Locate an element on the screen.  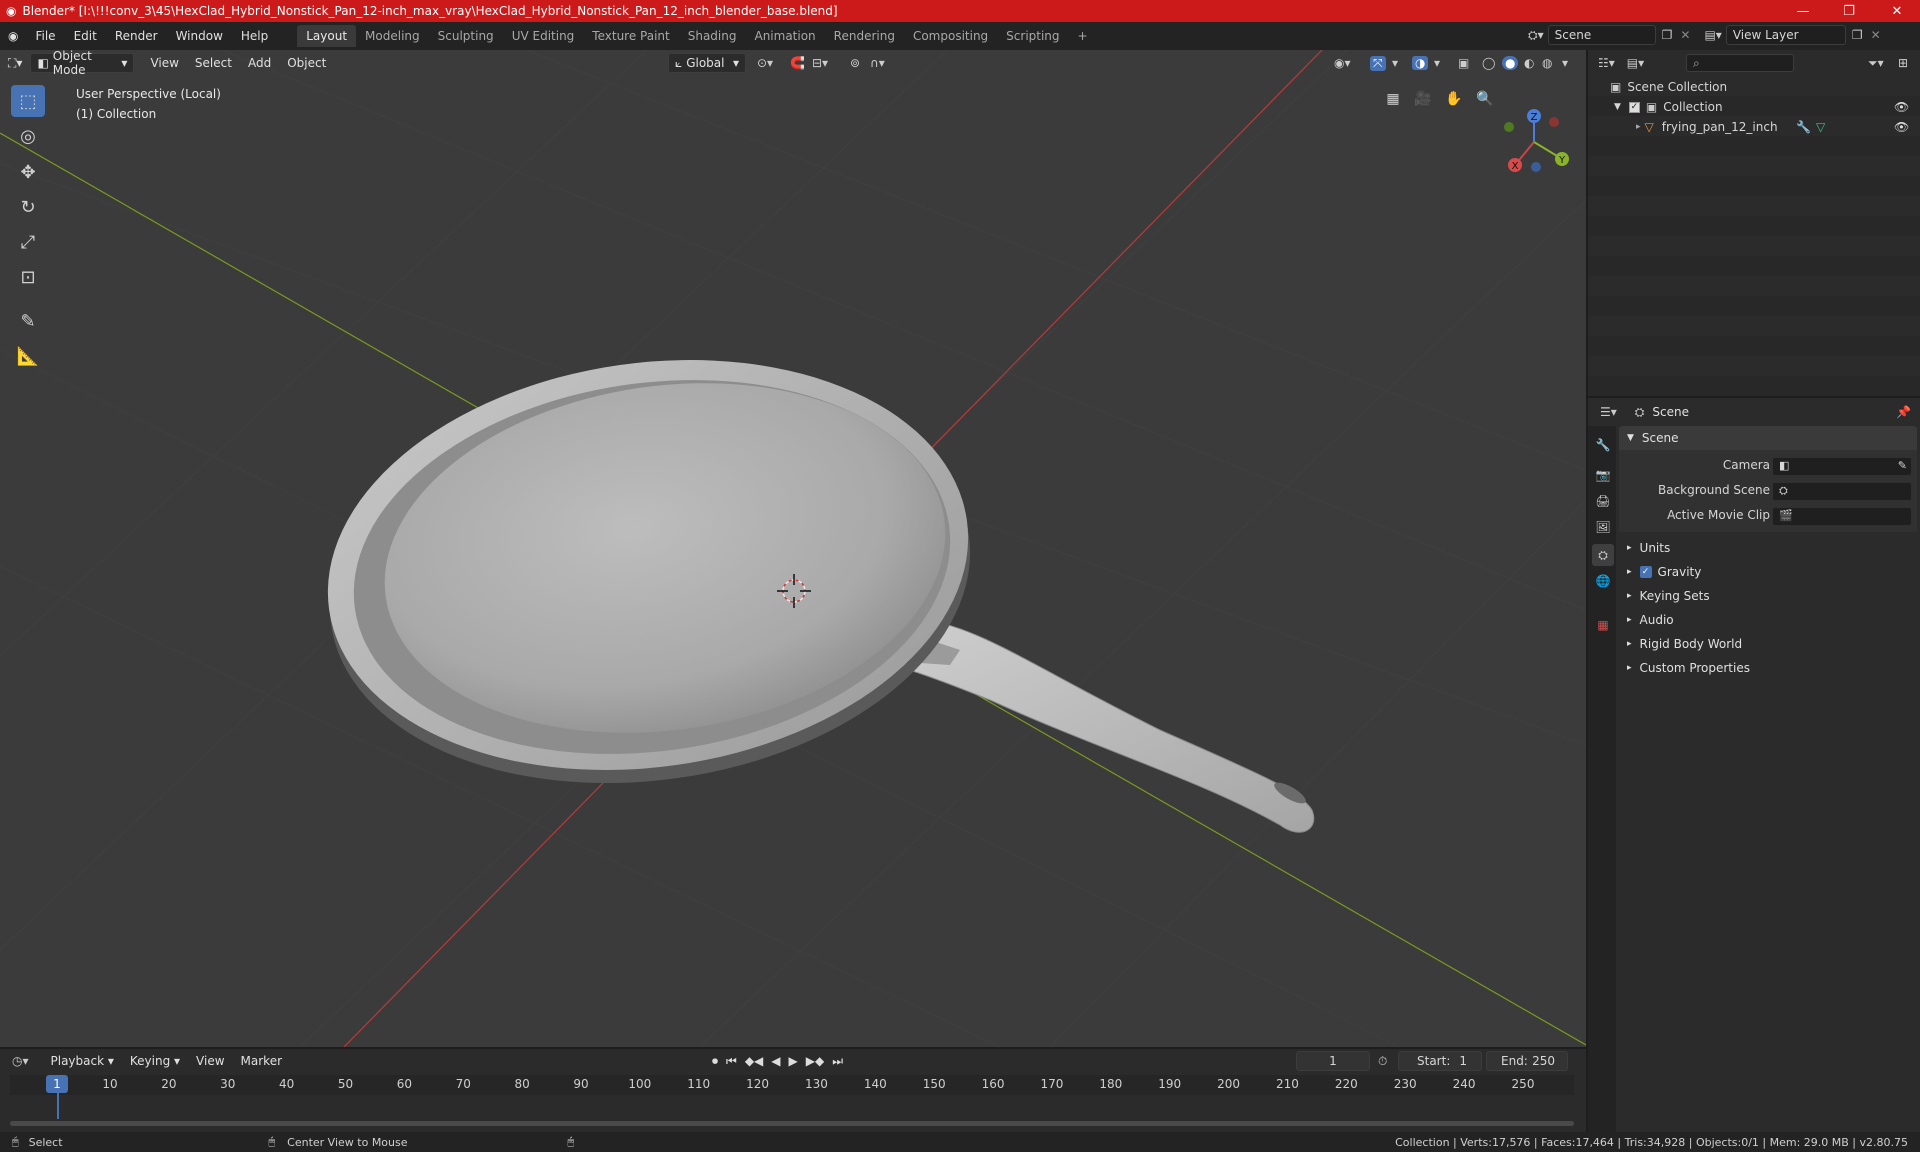
render-tab-icon: 📷 is located at coordinates (1603, 475).